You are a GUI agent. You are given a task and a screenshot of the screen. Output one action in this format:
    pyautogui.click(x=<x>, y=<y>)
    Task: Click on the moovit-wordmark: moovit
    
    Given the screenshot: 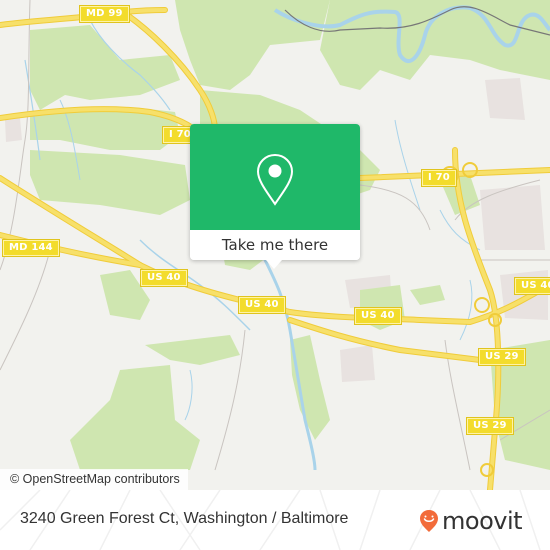 What is the action you would take?
    pyautogui.click(x=482, y=521)
    